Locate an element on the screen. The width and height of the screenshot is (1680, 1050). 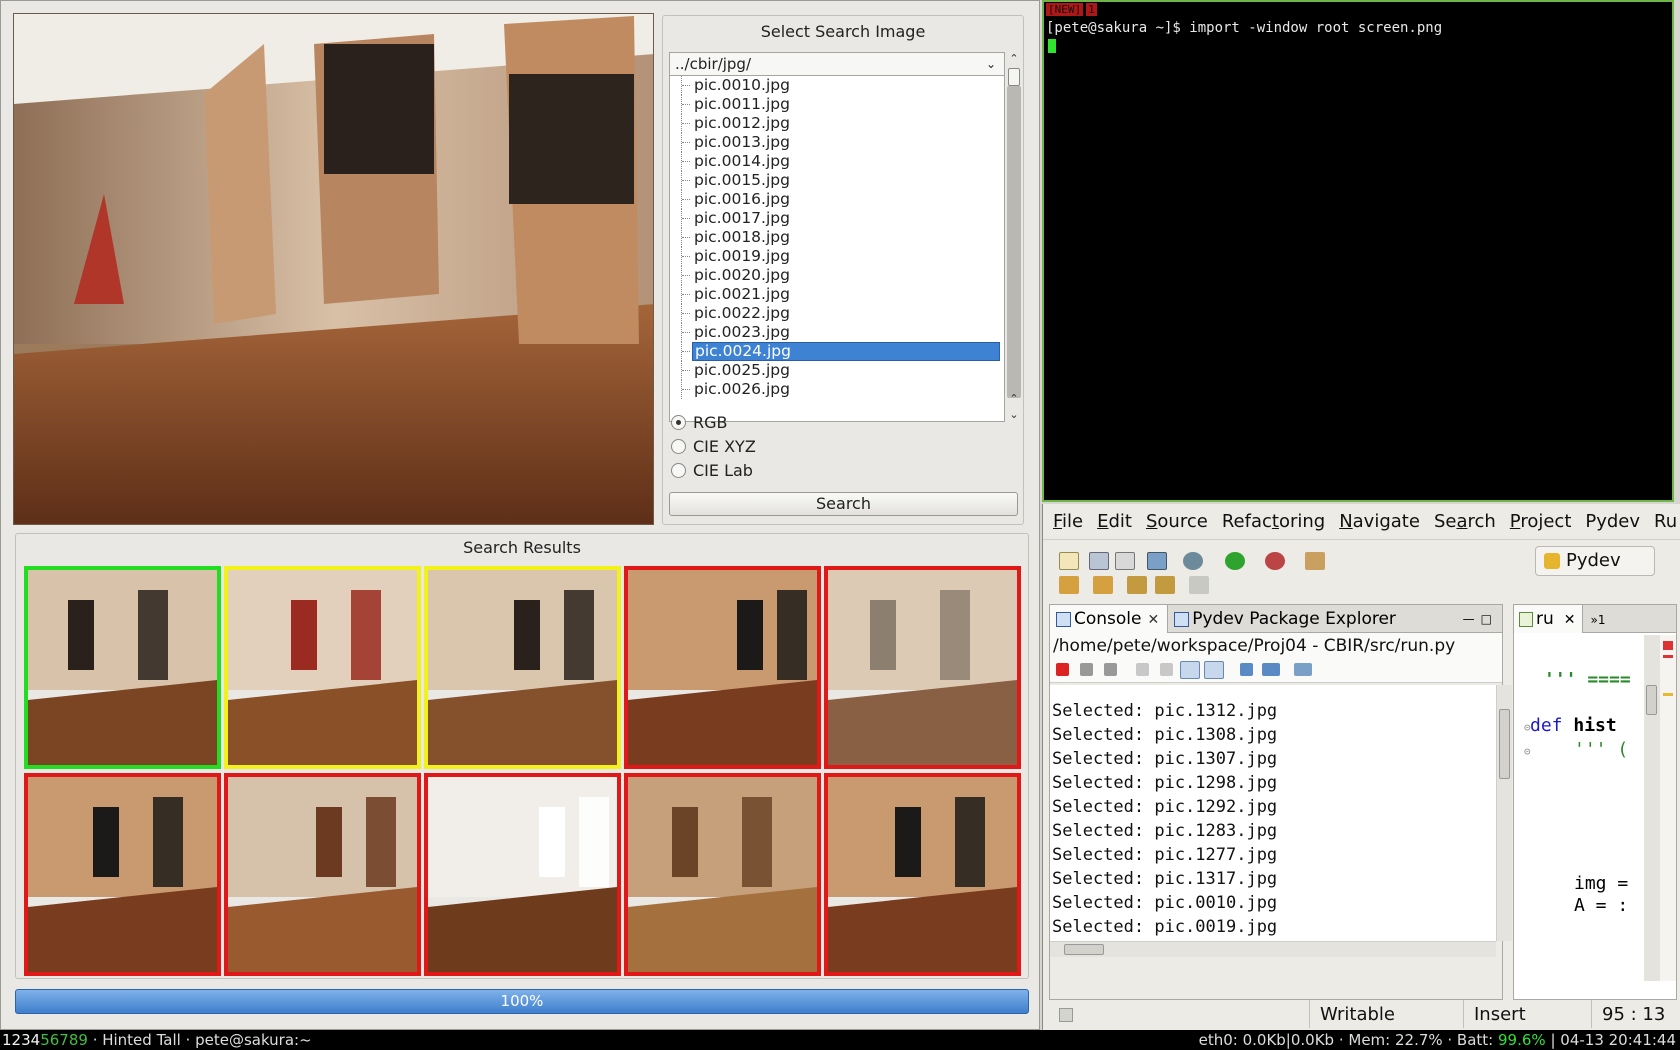
scroll-track is located at coordinates (1014, 233).